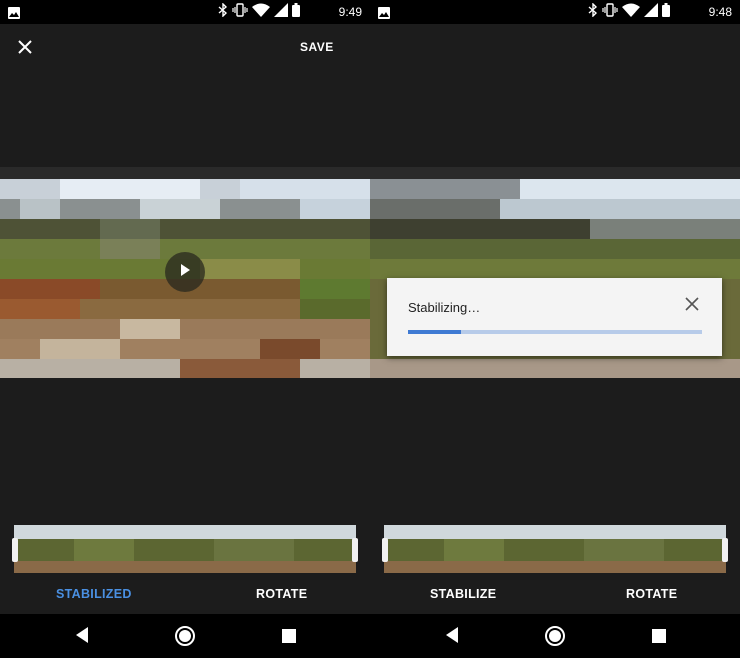 The image size is (740, 658). What do you see at coordinates (185, 47) in the screenshot?
I see `top-toolbar: SAVE` at bounding box center [185, 47].